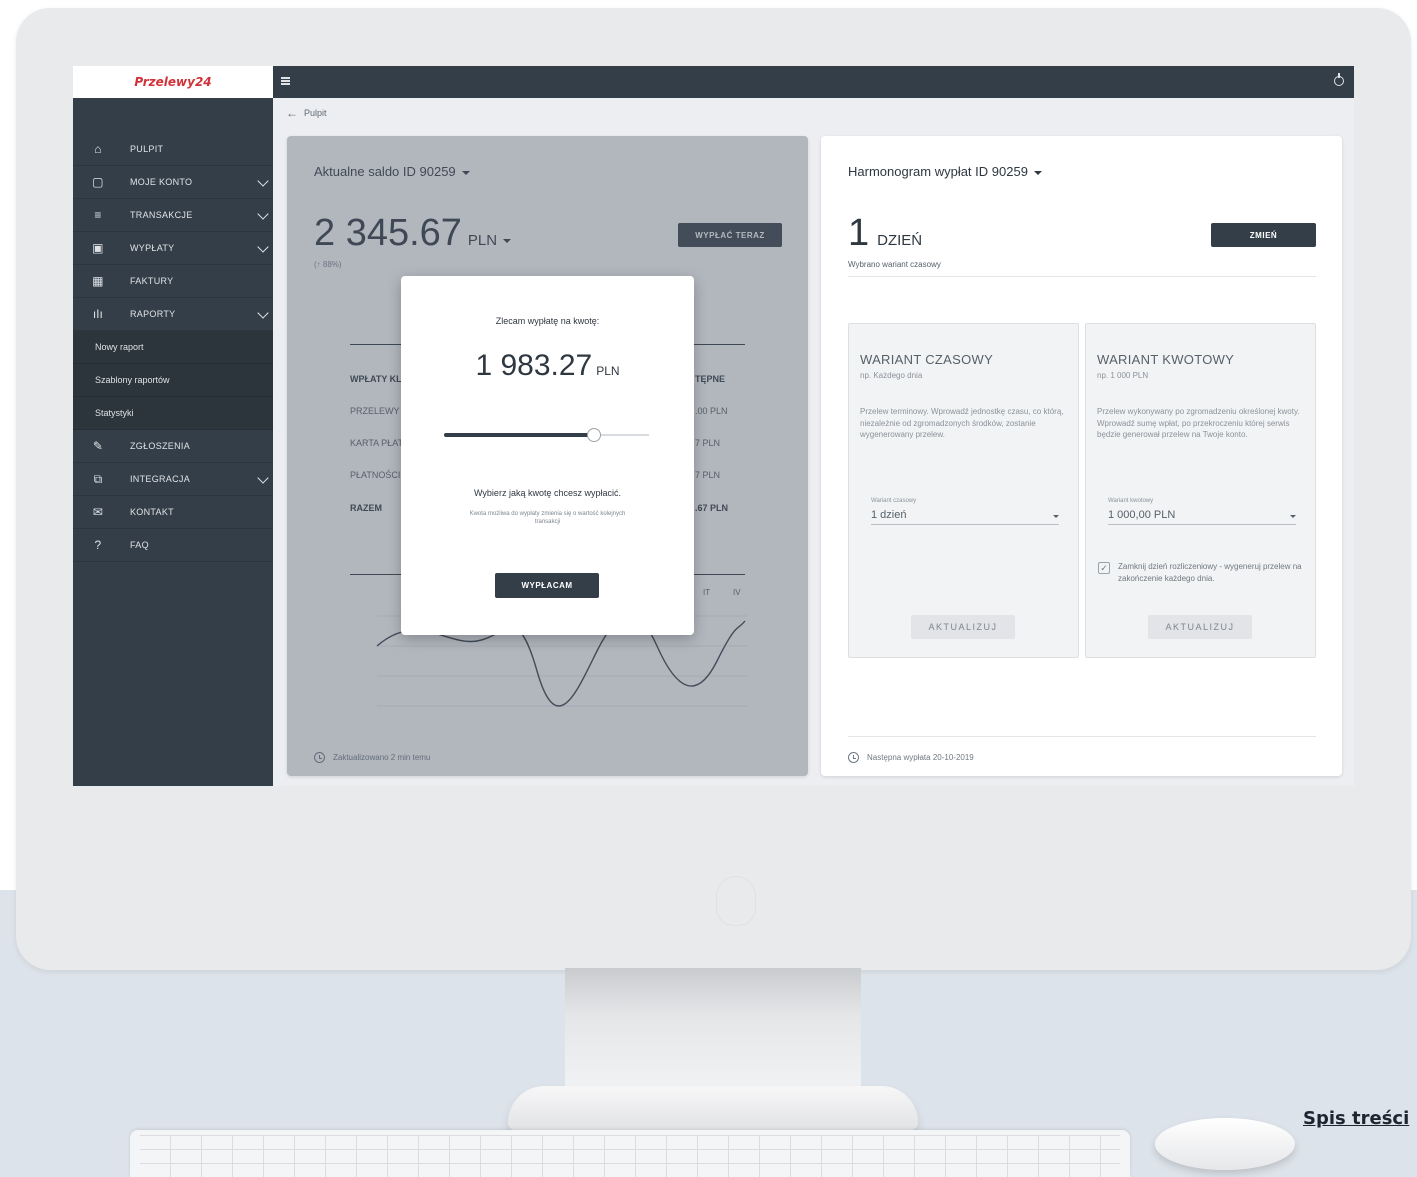 The image size is (1417, 1177). Describe the element at coordinates (938, 171) in the screenshot. I see `schedule-card-title-text: Harmonogram wypłat ID 90259` at that location.